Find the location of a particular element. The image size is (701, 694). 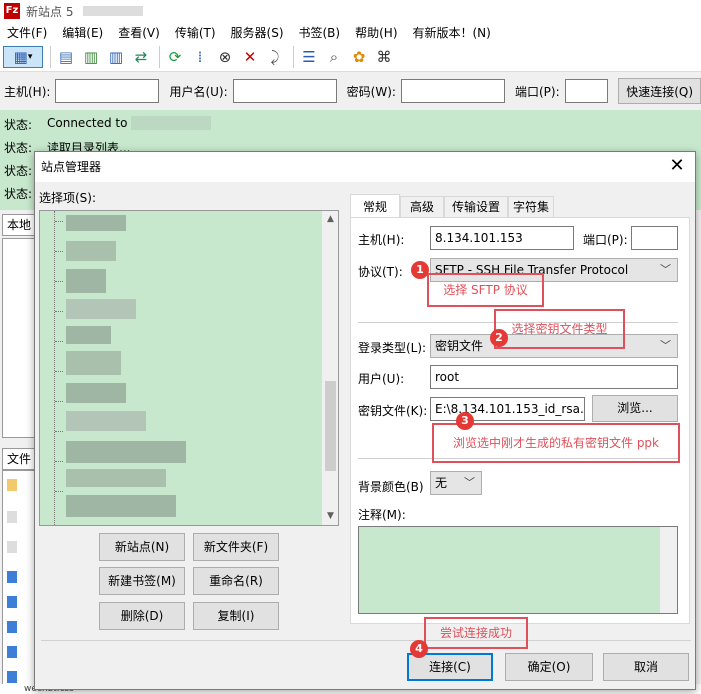

port-input is located at coordinates (654, 238).